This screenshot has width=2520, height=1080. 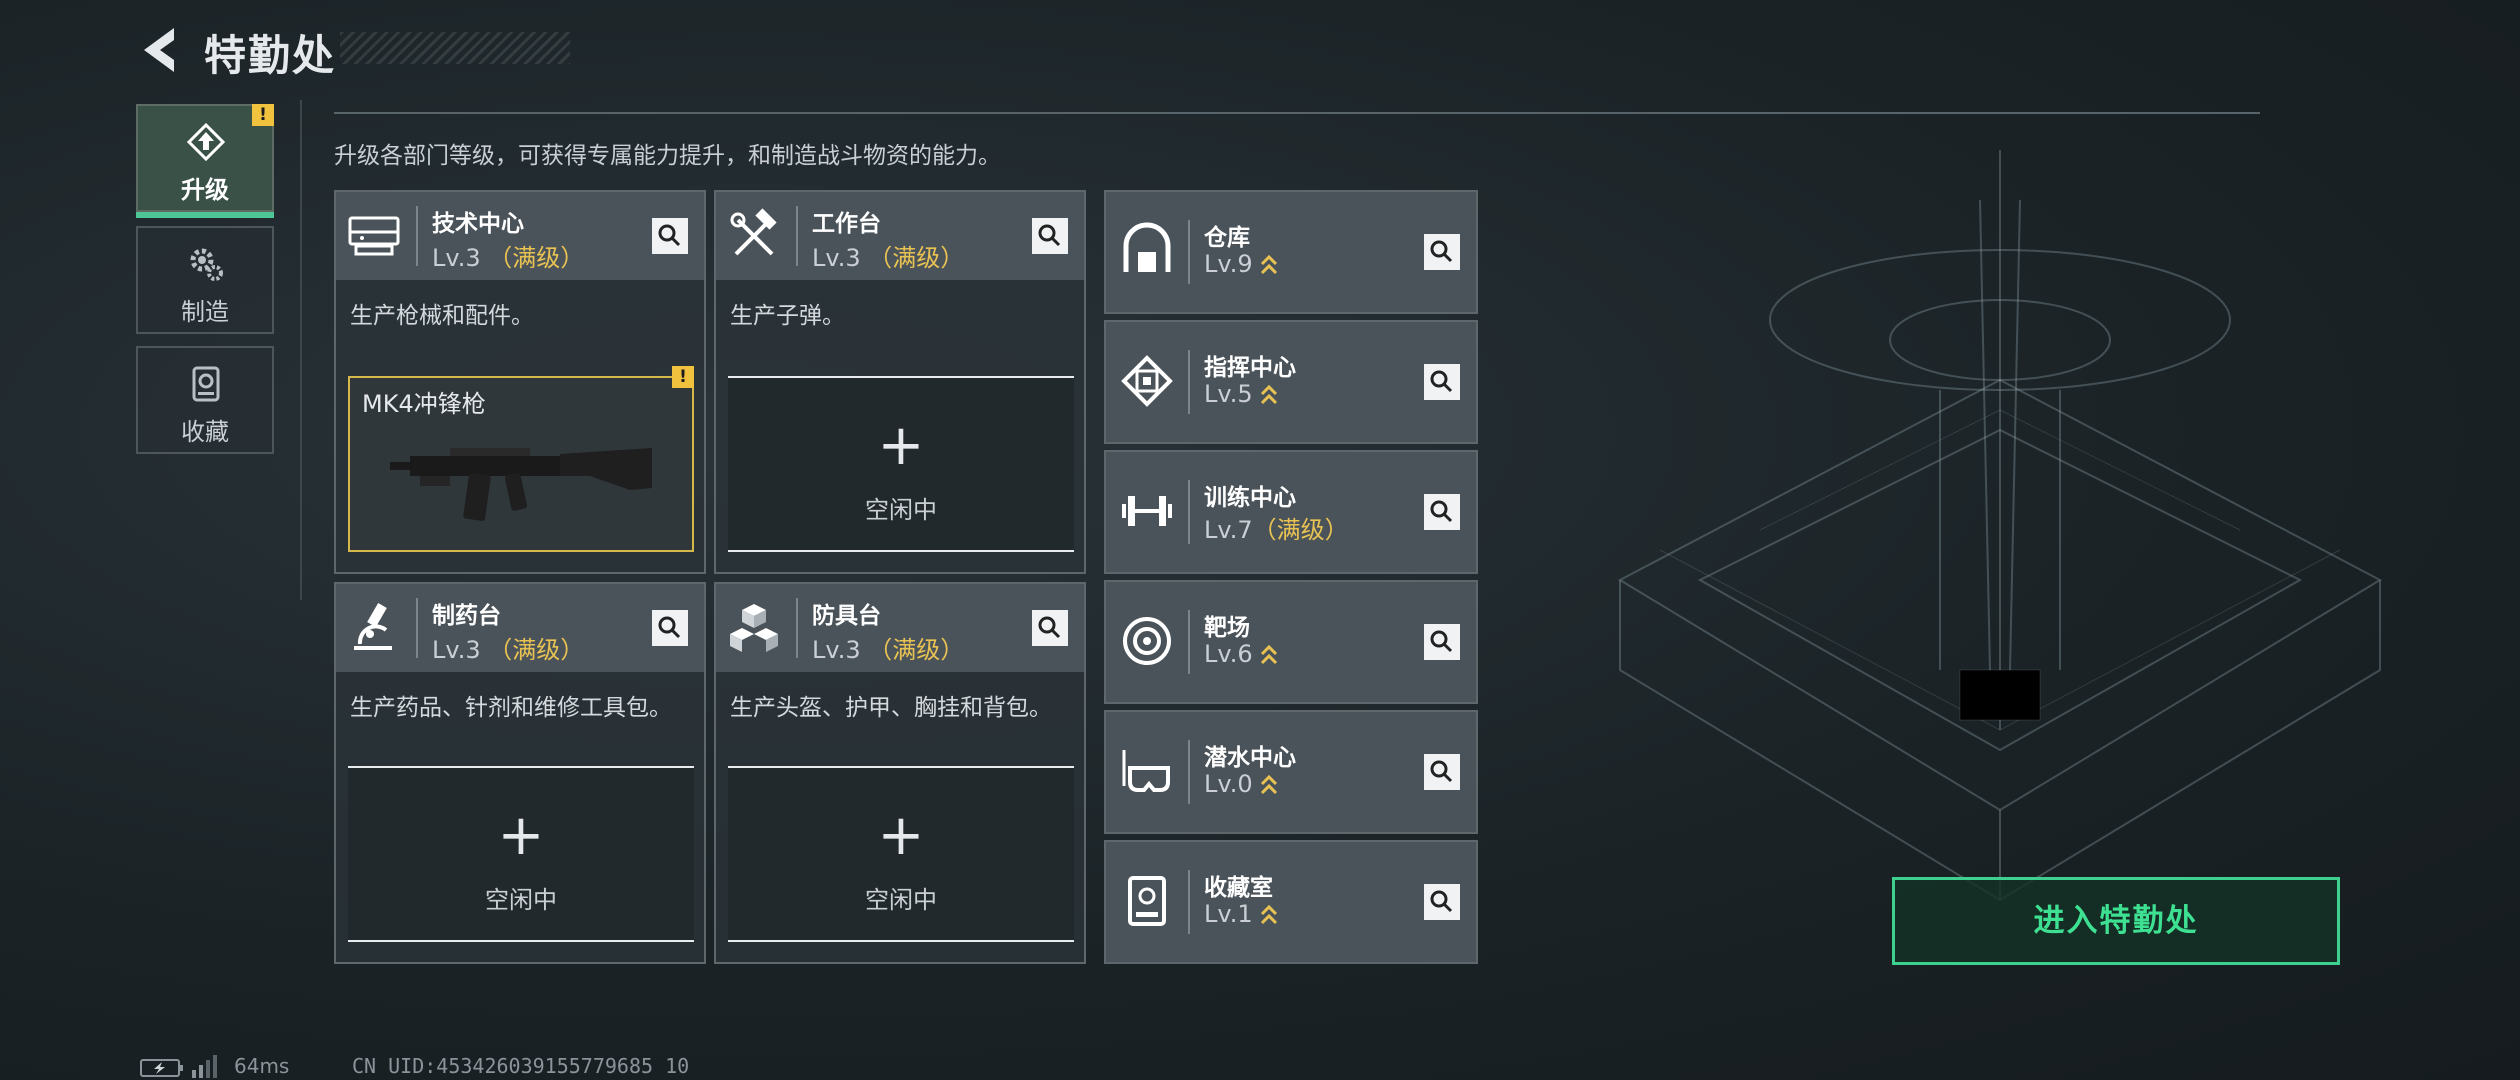 What do you see at coordinates (270, 55) in the screenshot?
I see `page-title: 特勤处` at bounding box center [270, 55].